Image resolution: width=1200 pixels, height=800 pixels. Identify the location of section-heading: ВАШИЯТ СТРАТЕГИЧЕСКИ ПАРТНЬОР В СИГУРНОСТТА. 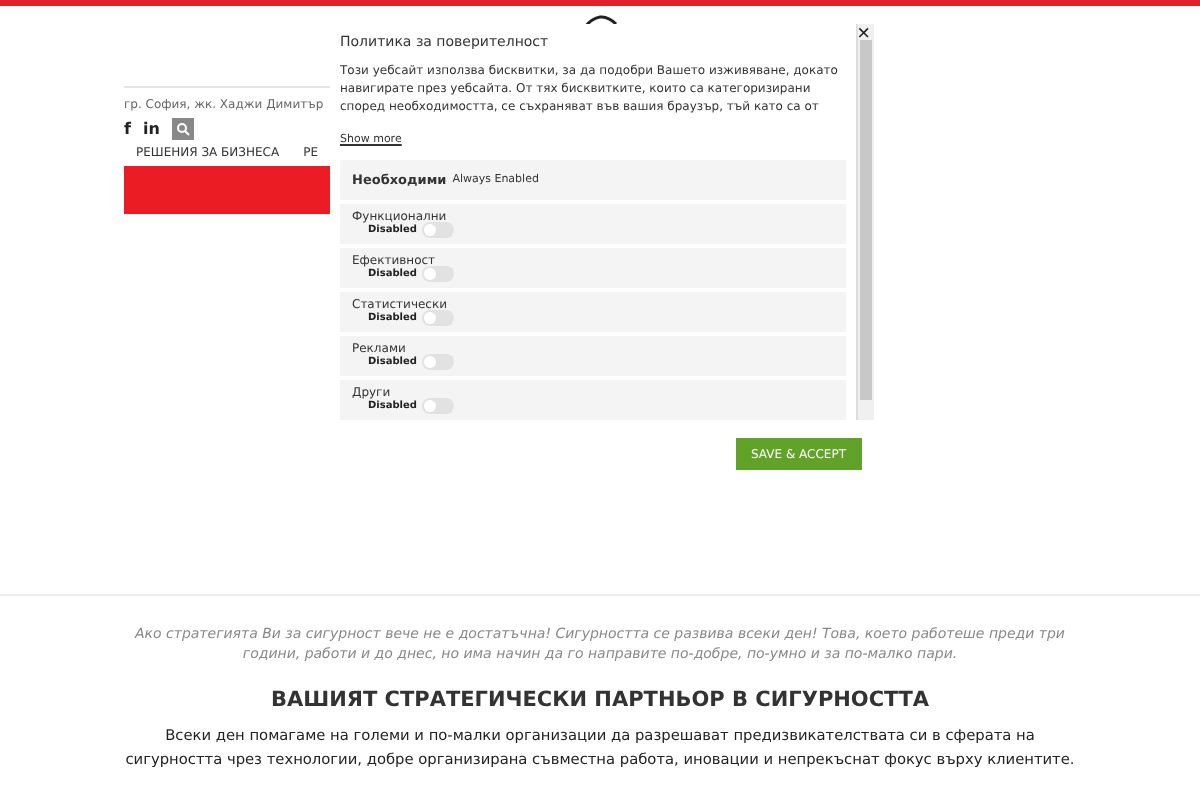
(600, 700).